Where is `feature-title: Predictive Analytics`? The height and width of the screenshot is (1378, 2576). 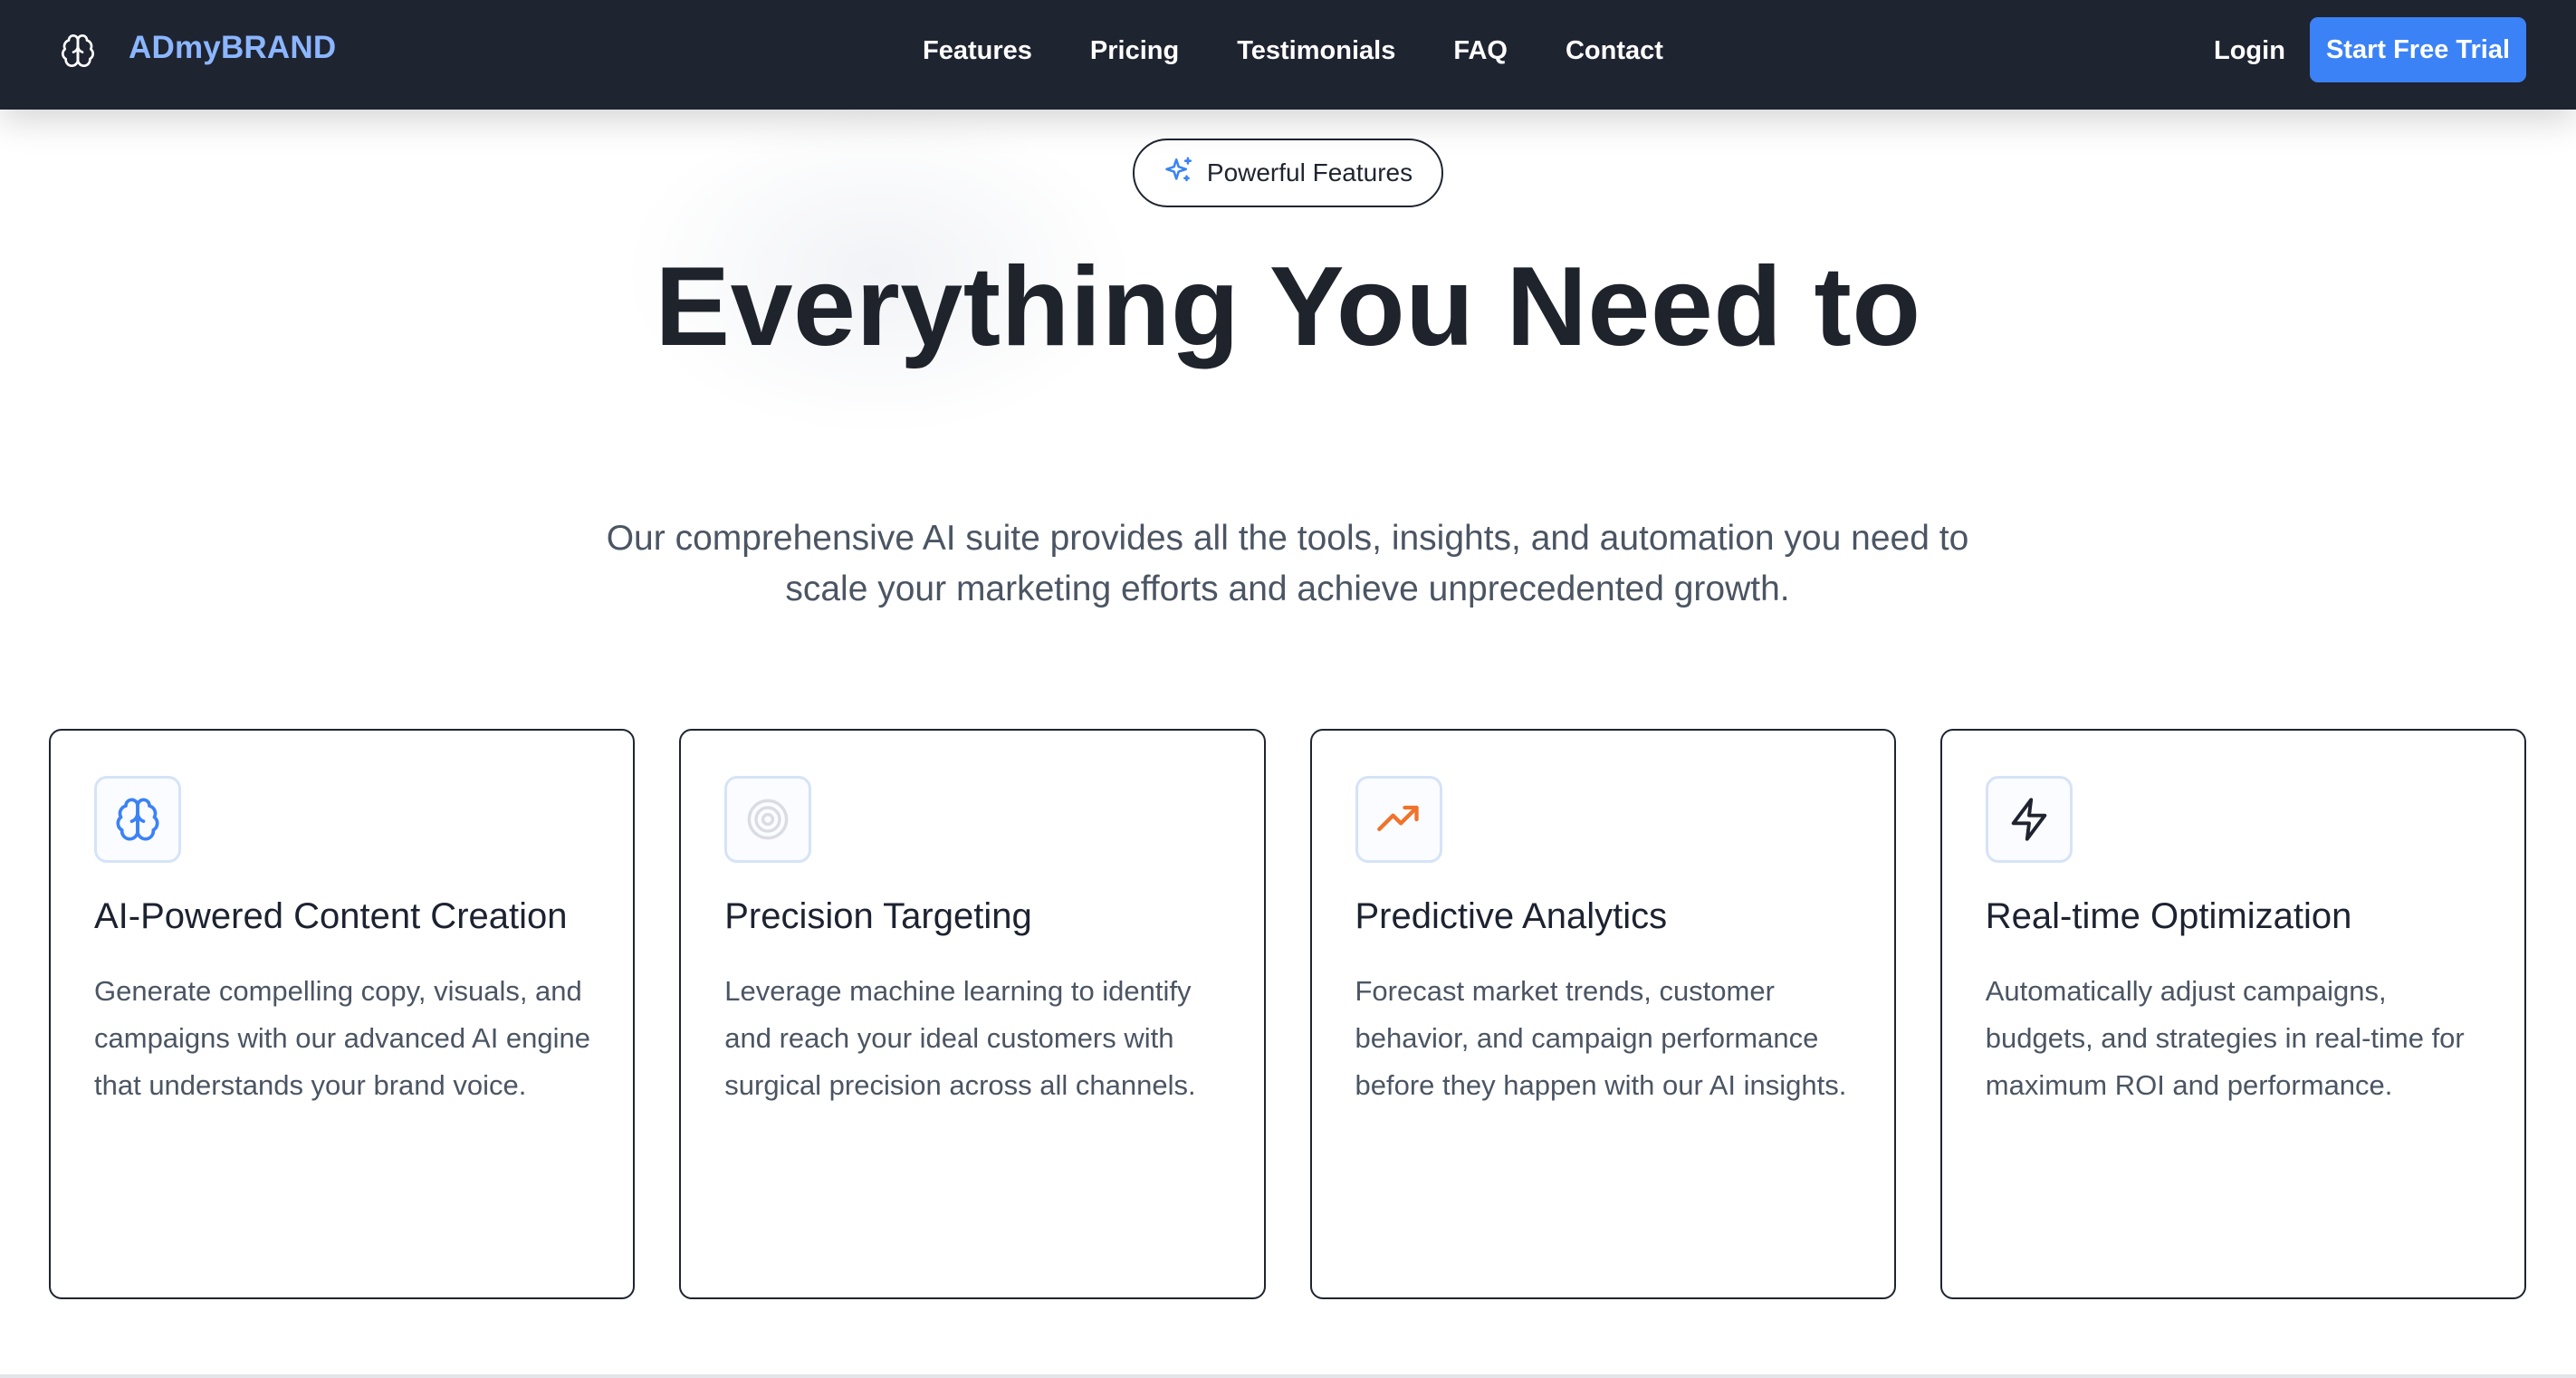 feature-title: Predictive Analytics is located at coordinates (1511, 916).